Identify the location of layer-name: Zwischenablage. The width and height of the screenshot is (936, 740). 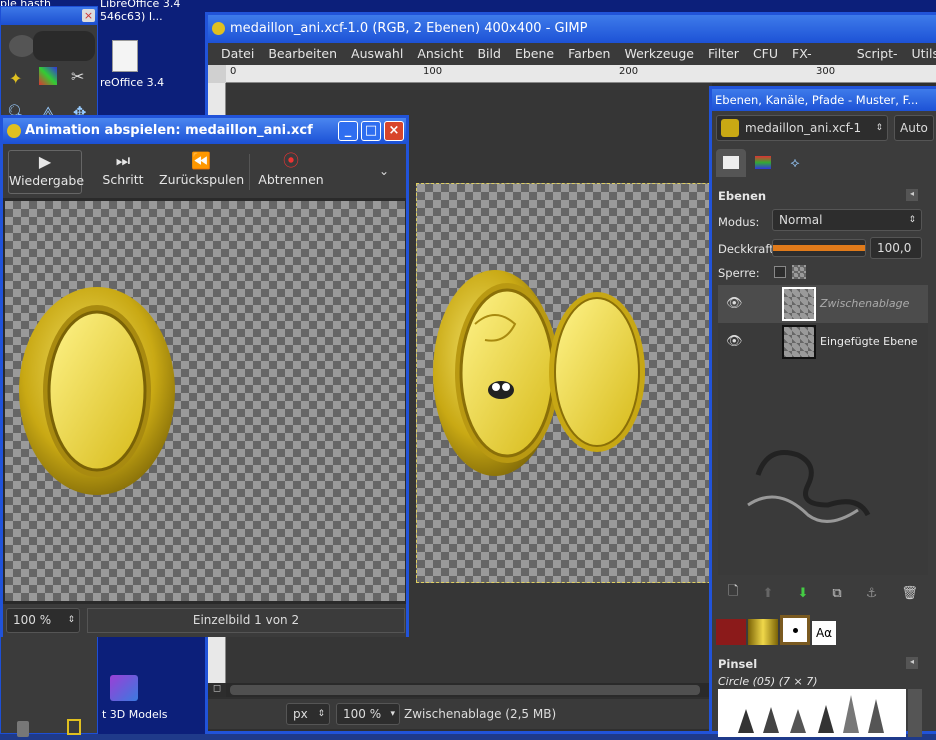
(864, 303).